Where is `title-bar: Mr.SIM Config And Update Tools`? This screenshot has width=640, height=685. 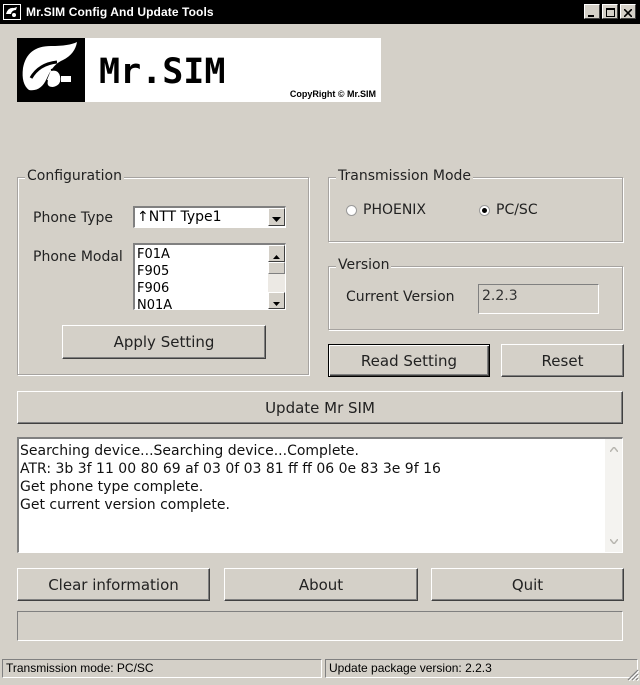
title-bar: Mr.SIM Config And Update Tools is located at coordinates (320, 12).